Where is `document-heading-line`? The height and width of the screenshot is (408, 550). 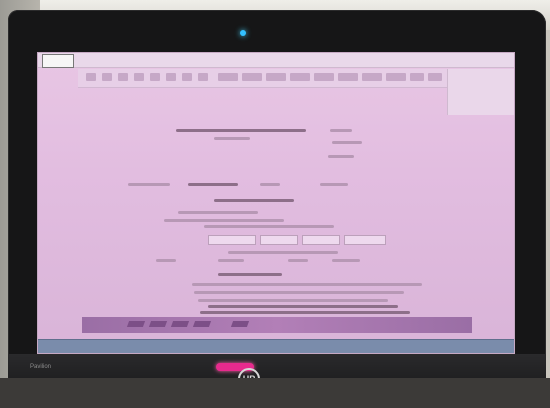
document-heading-line is located at coordinates (241, 130).